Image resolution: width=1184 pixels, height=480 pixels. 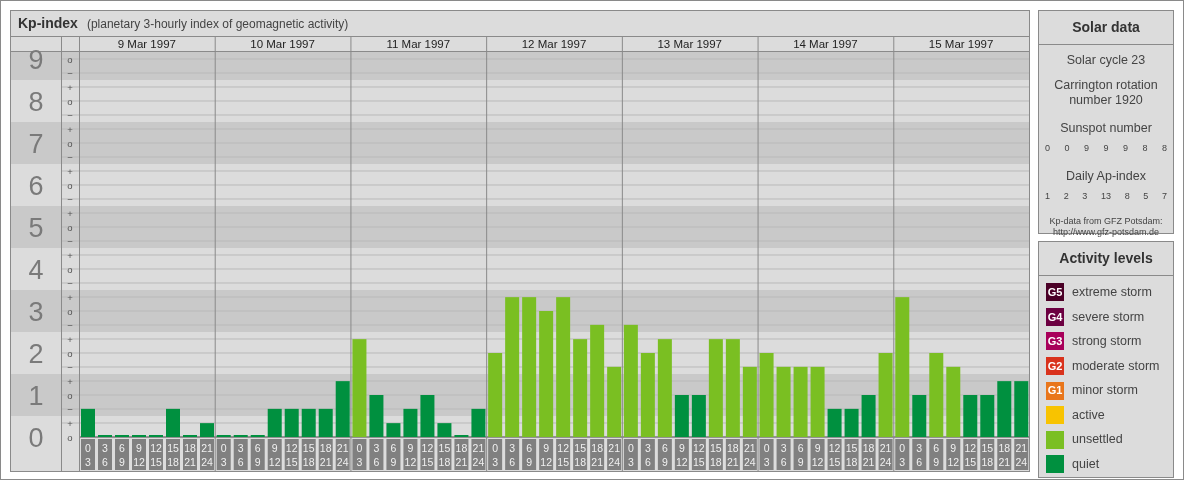 I want to click on ap-index-value: 3, so click(x=1085, y=196).